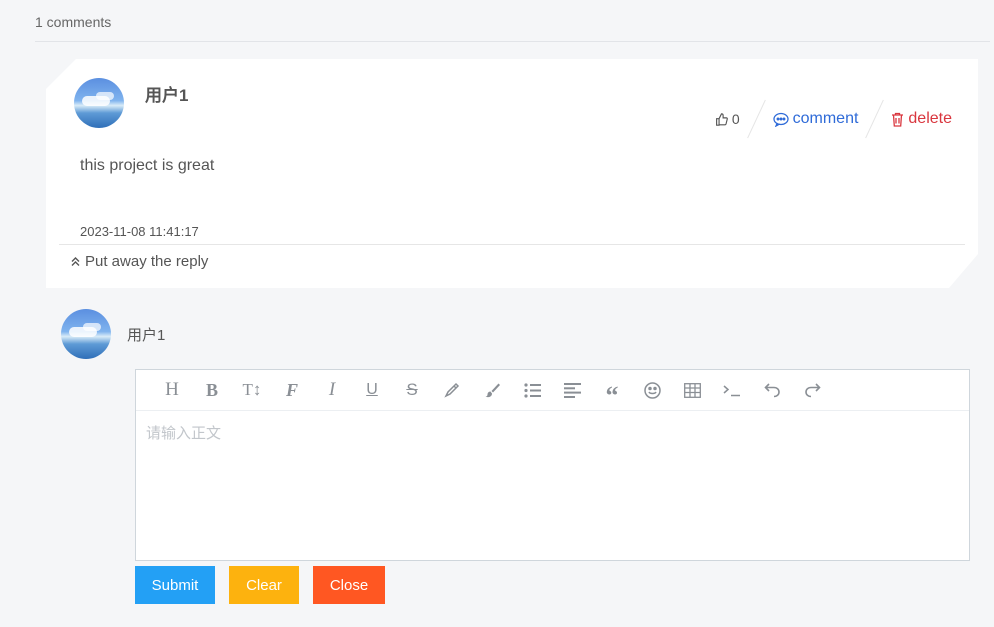 The image size is (994, 627). I want to click on comments-count: 1 comments, so click(73, 22).